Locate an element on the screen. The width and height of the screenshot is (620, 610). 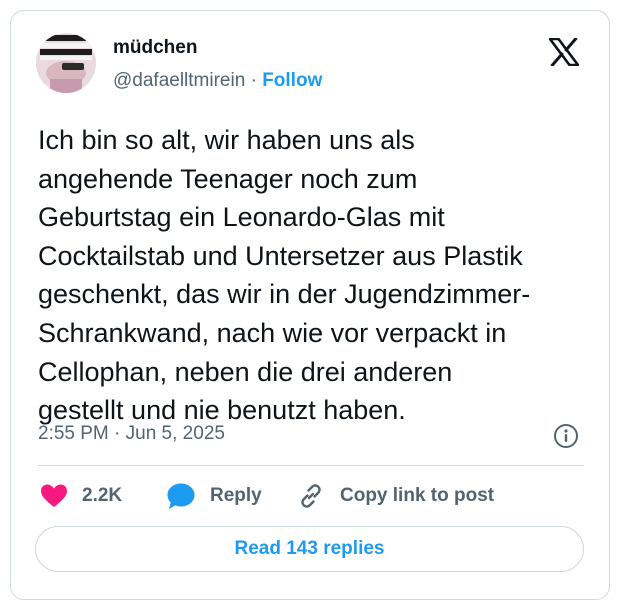
like-button: 2.2K is located at coordinates (81, 496).